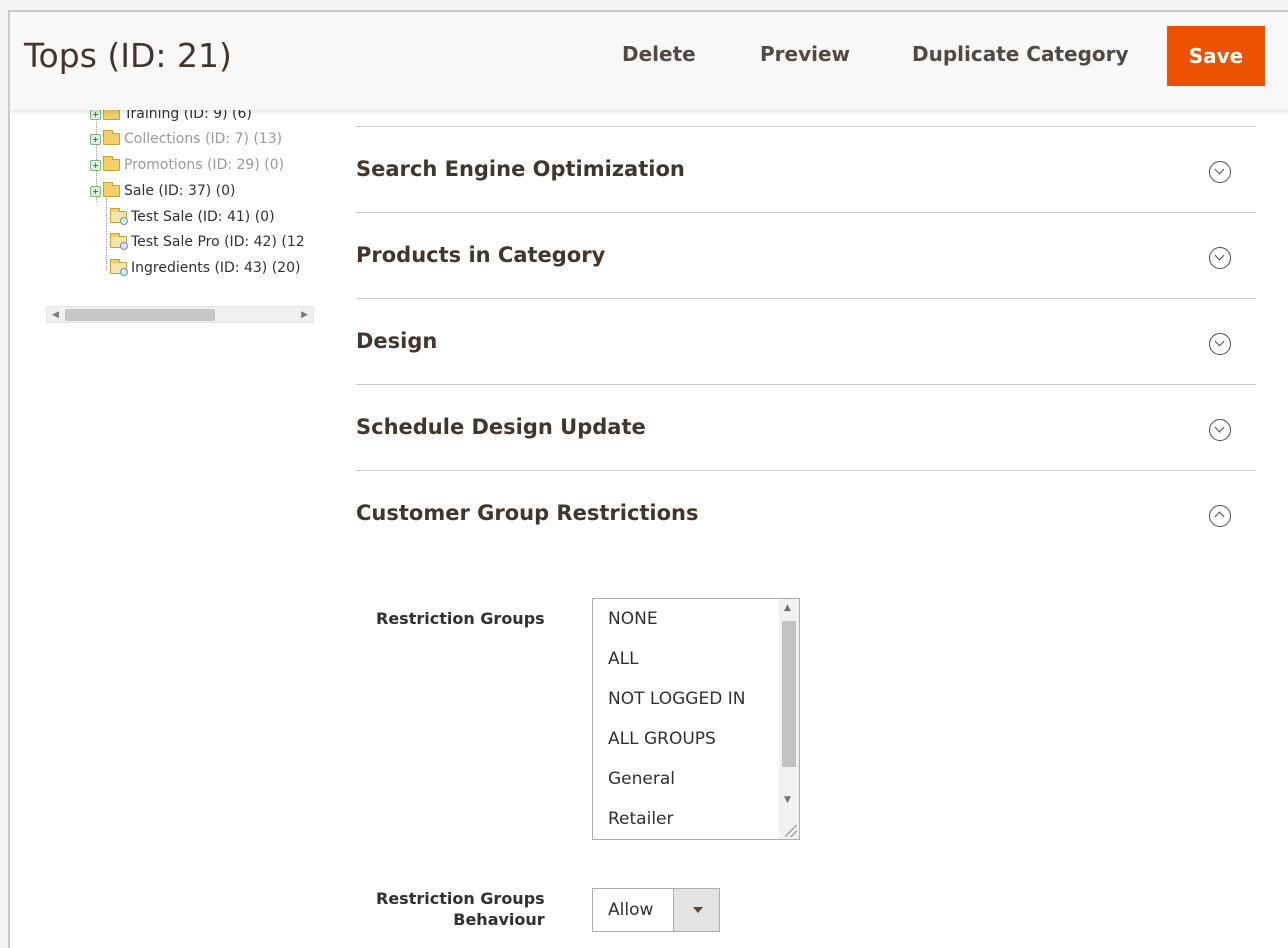 The width and height of the screenshot is (1288, 948). Describe the element at coordinates (787, 608) in the screenshot. I see `scroll-up-icon: ▲` at that location.